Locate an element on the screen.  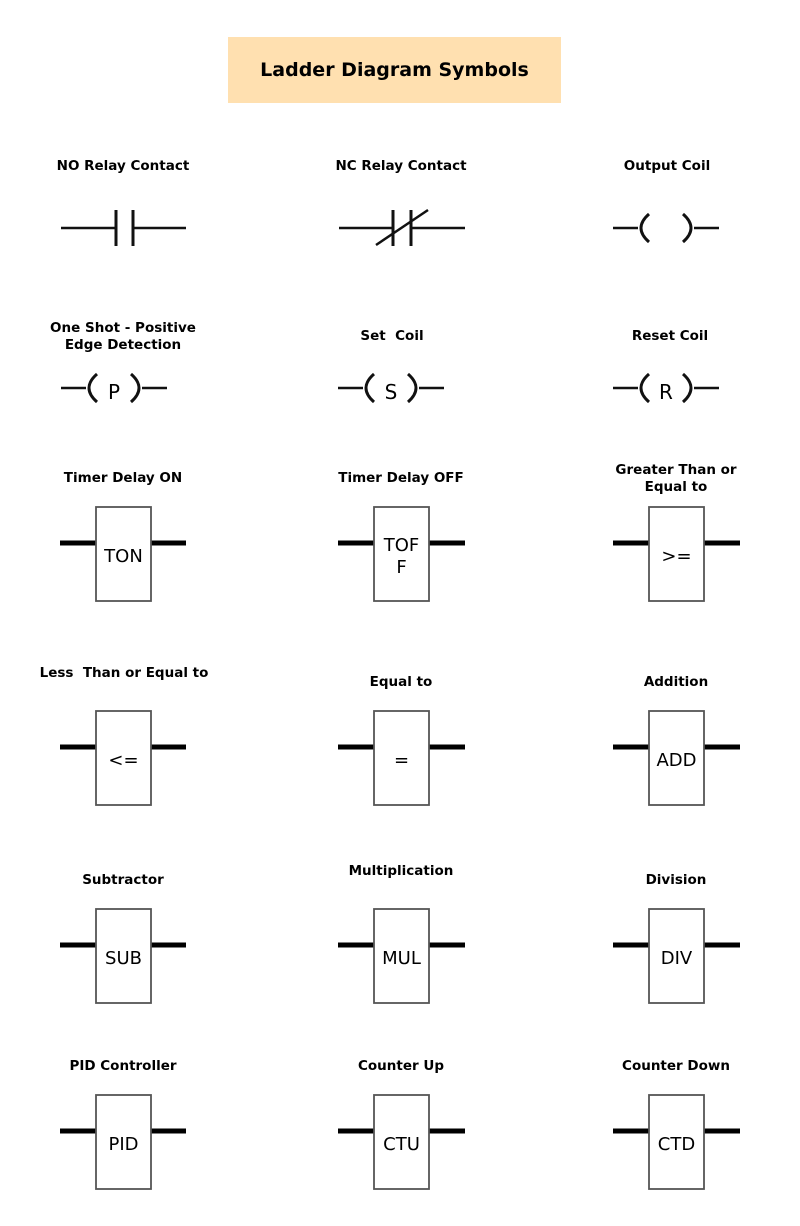
function-block-text: CTD is located at coordinates (676, 1144).